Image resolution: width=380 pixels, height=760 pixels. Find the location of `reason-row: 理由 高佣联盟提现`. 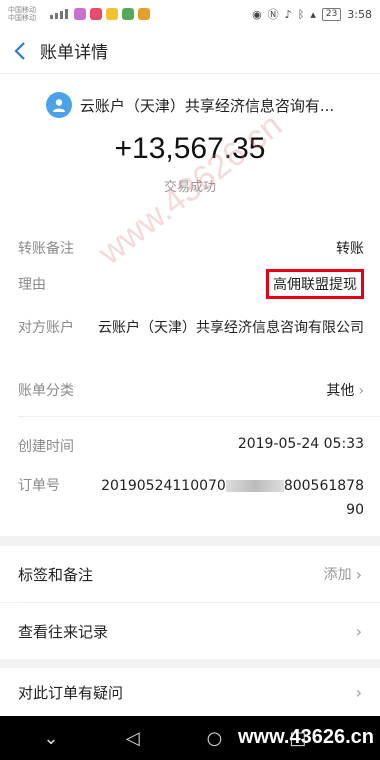

reason-row: 理由 高佣联盟提现 is located at coordinates (191, 284).